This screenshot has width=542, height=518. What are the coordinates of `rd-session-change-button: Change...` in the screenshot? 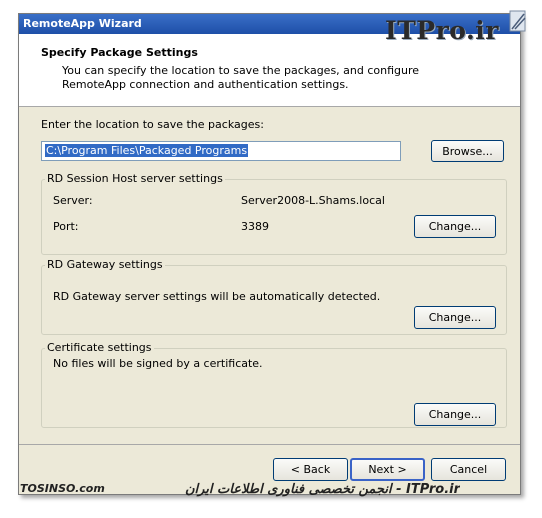 It's located at (455, 226).